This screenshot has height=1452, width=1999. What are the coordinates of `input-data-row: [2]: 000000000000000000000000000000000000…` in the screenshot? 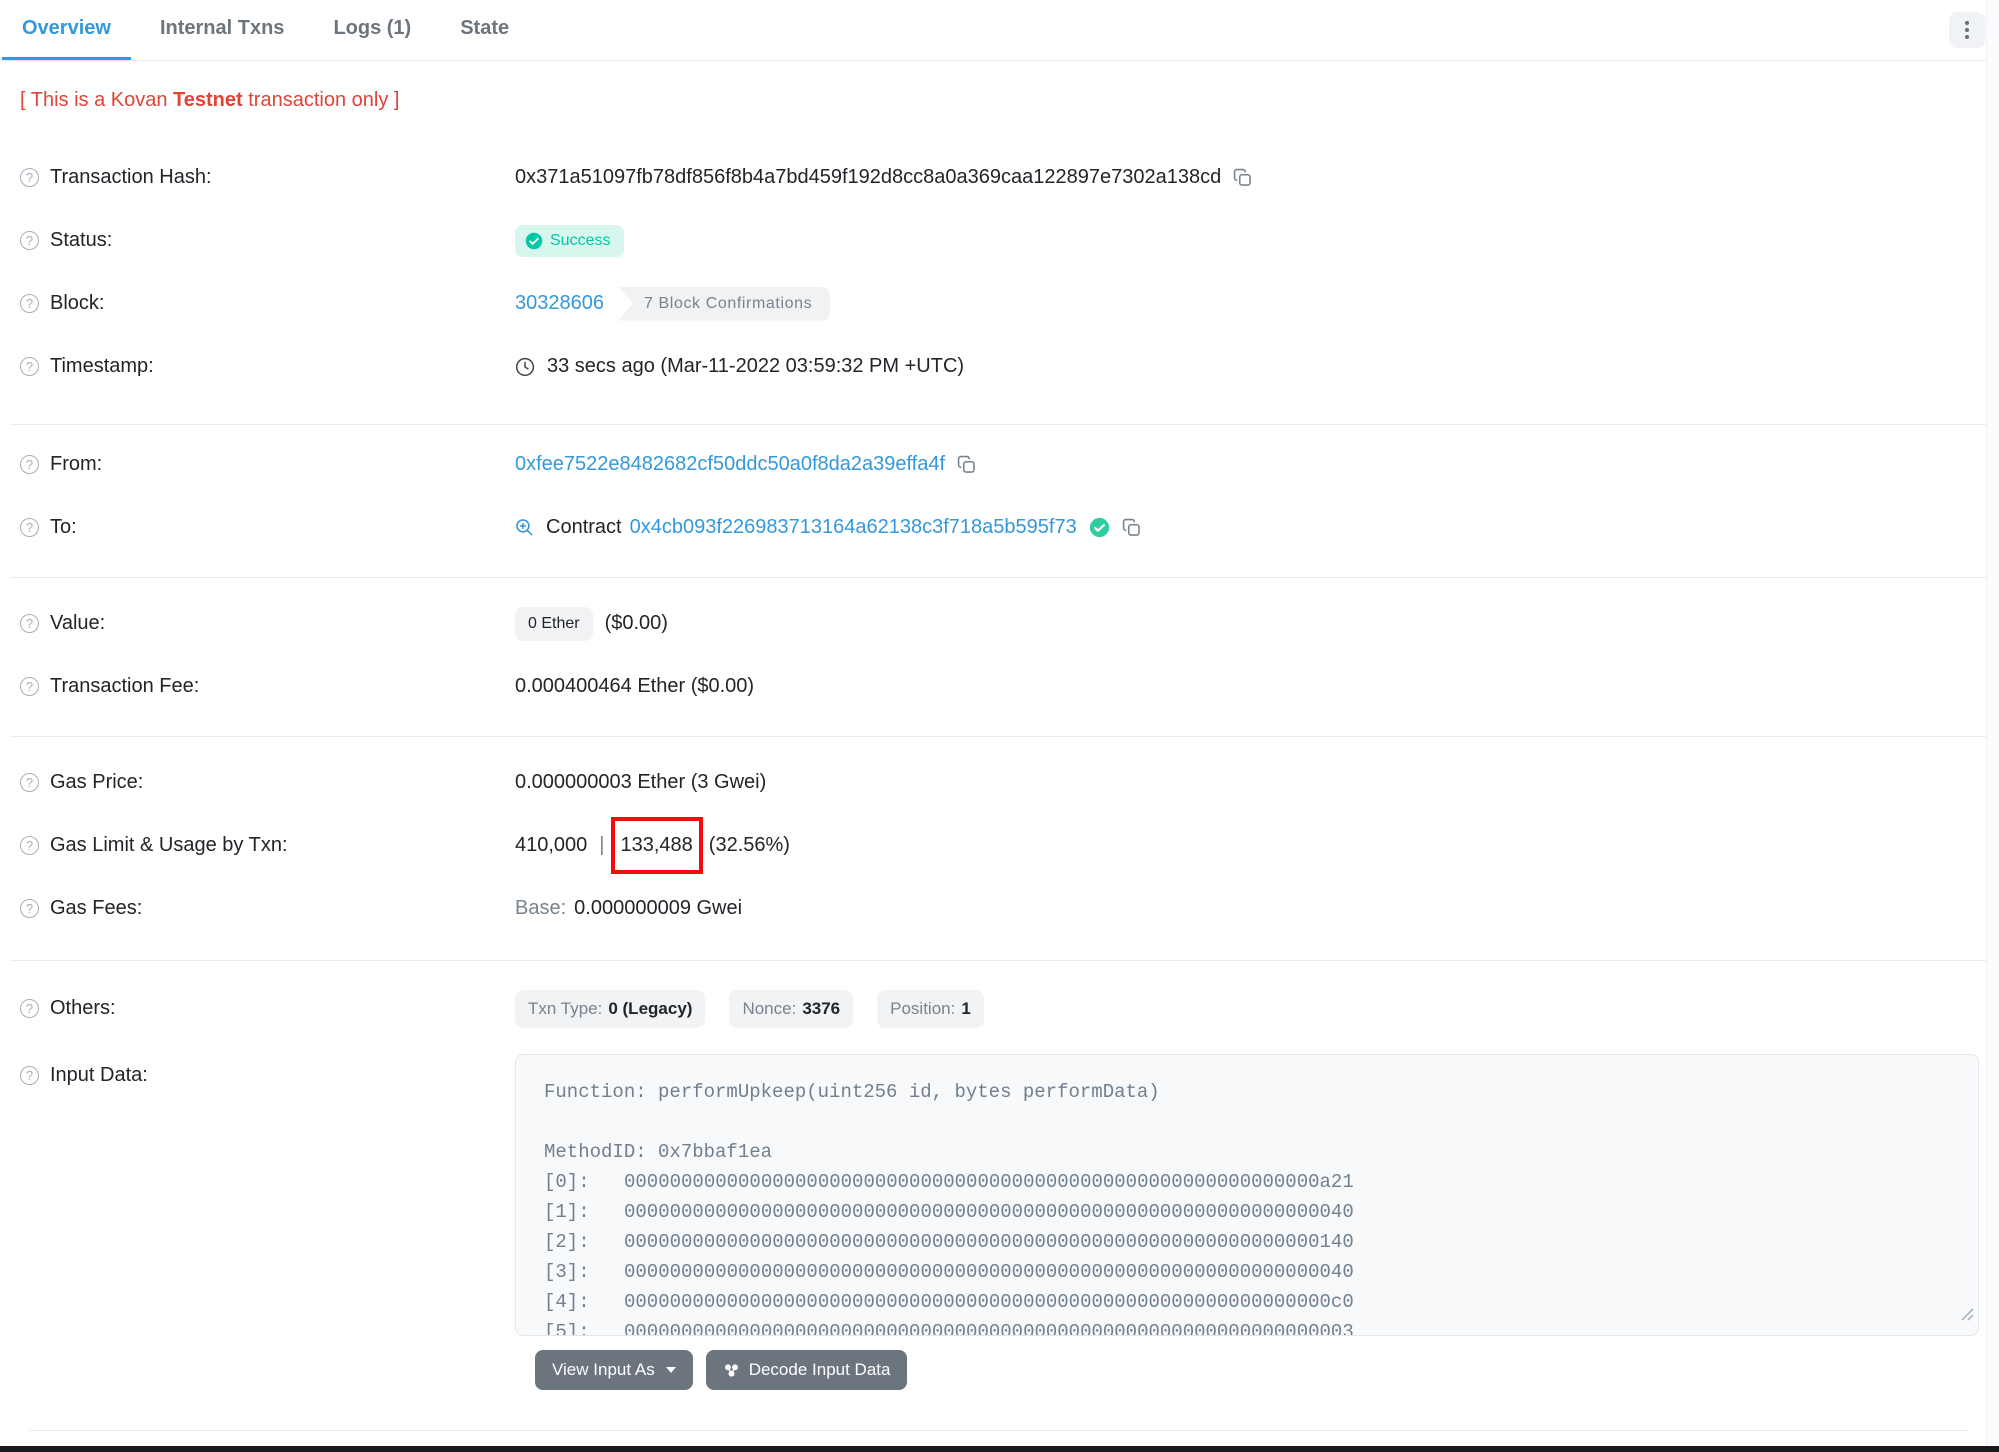 It's located at (949, 1242).